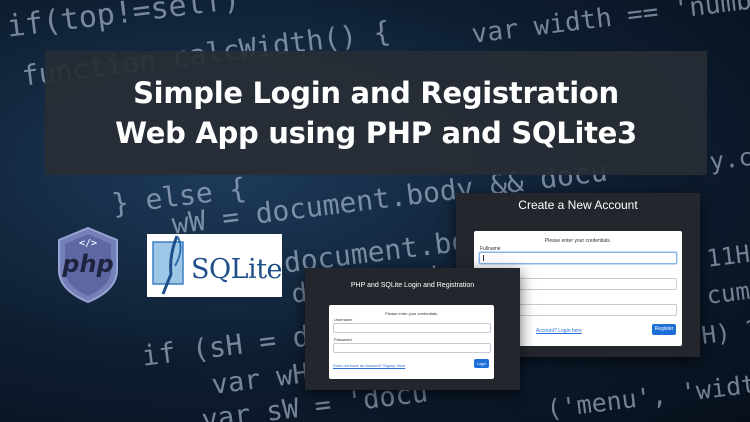  What do you see at coordinates (647, 394) in the screenshot?
I see `code-line: ('menu', 'width` at bounding box center [647, 394].